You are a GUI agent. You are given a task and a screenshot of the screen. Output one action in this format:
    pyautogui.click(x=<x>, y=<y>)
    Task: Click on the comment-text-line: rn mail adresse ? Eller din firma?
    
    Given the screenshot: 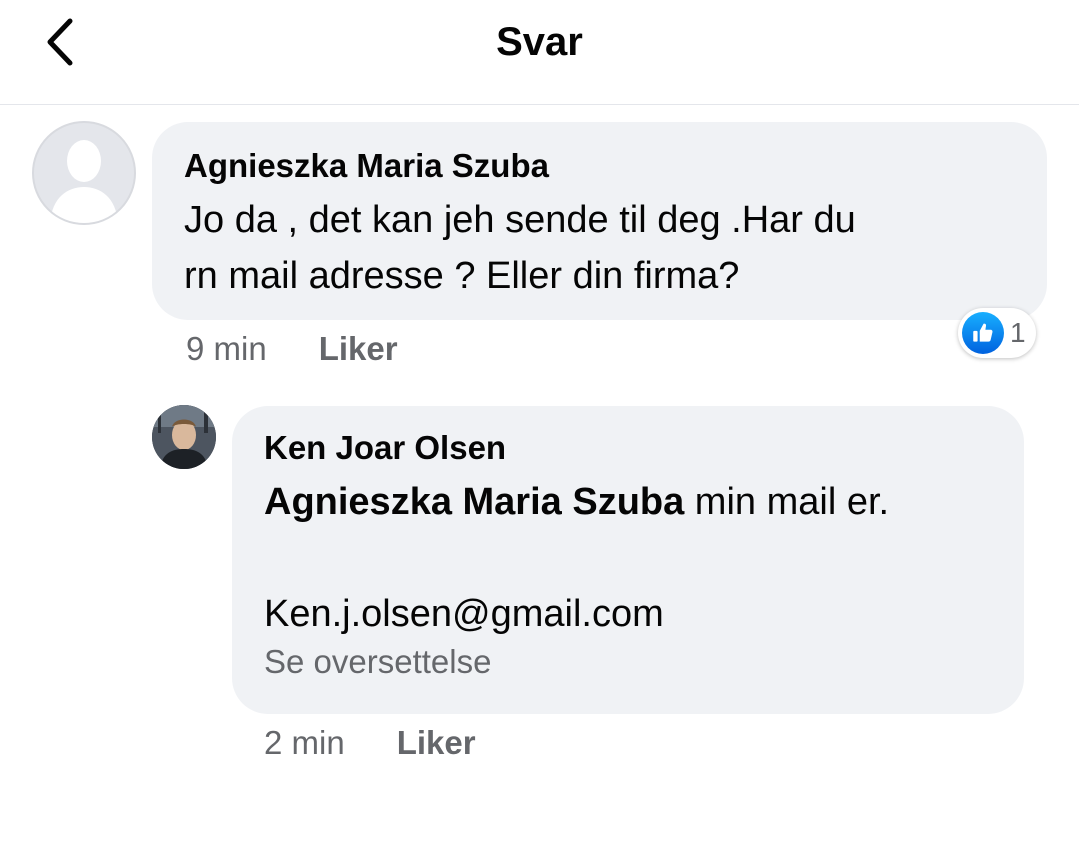 What is the action you would take?
    pyautogui.click(x=462, y=276)
    